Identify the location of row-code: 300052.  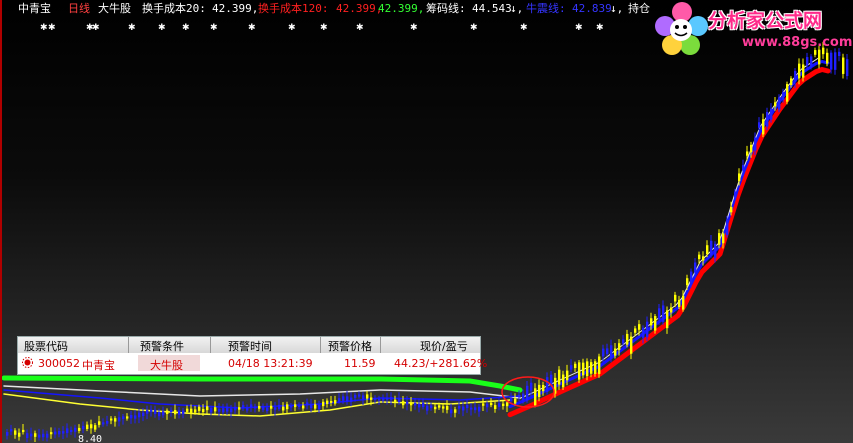
(59, 363).